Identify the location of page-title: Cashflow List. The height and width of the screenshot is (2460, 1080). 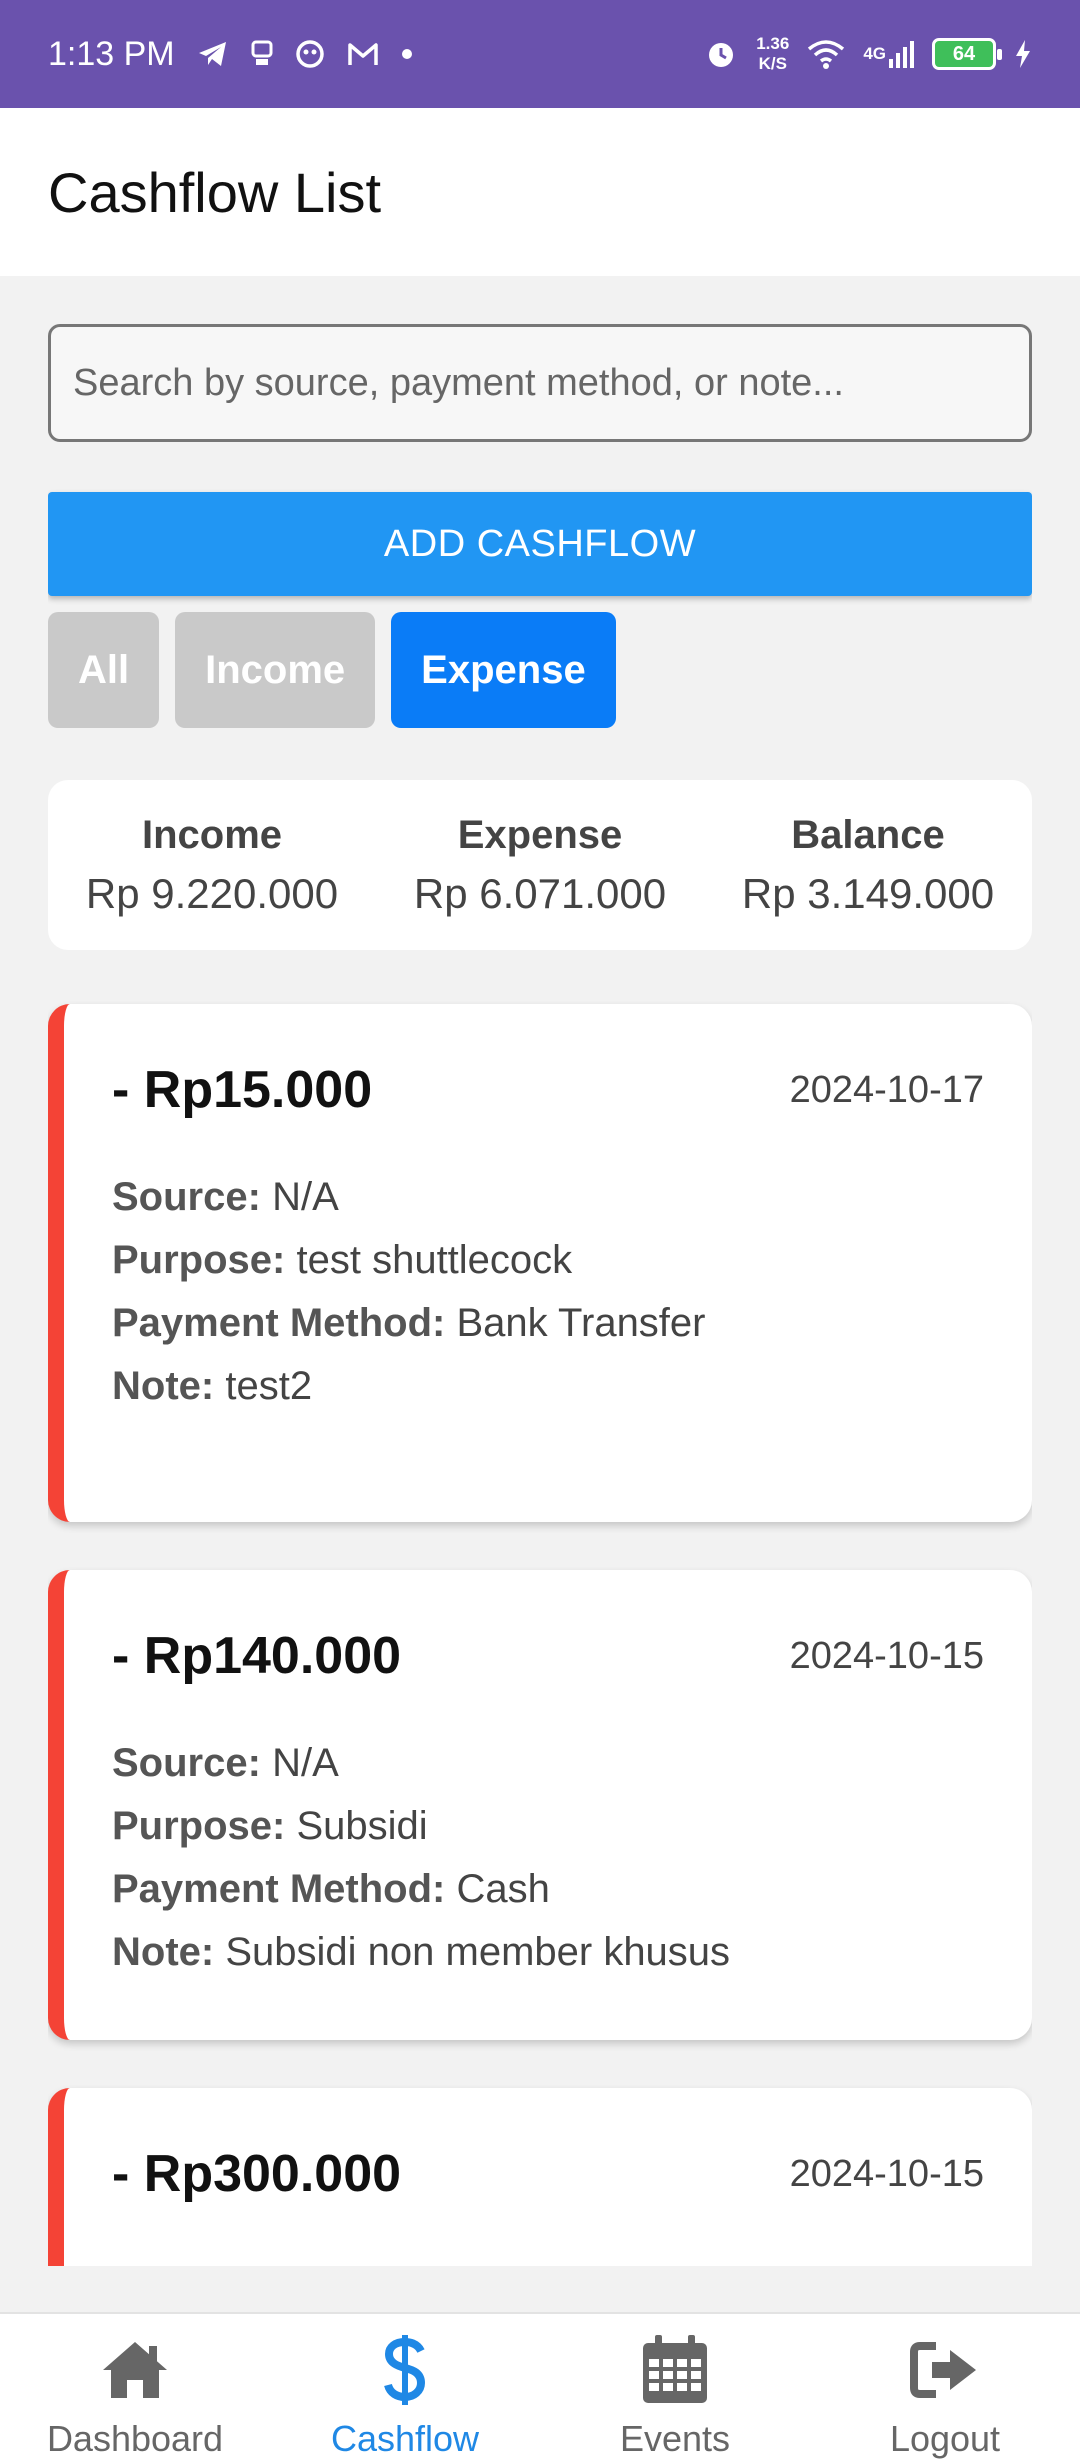
(215, 192).